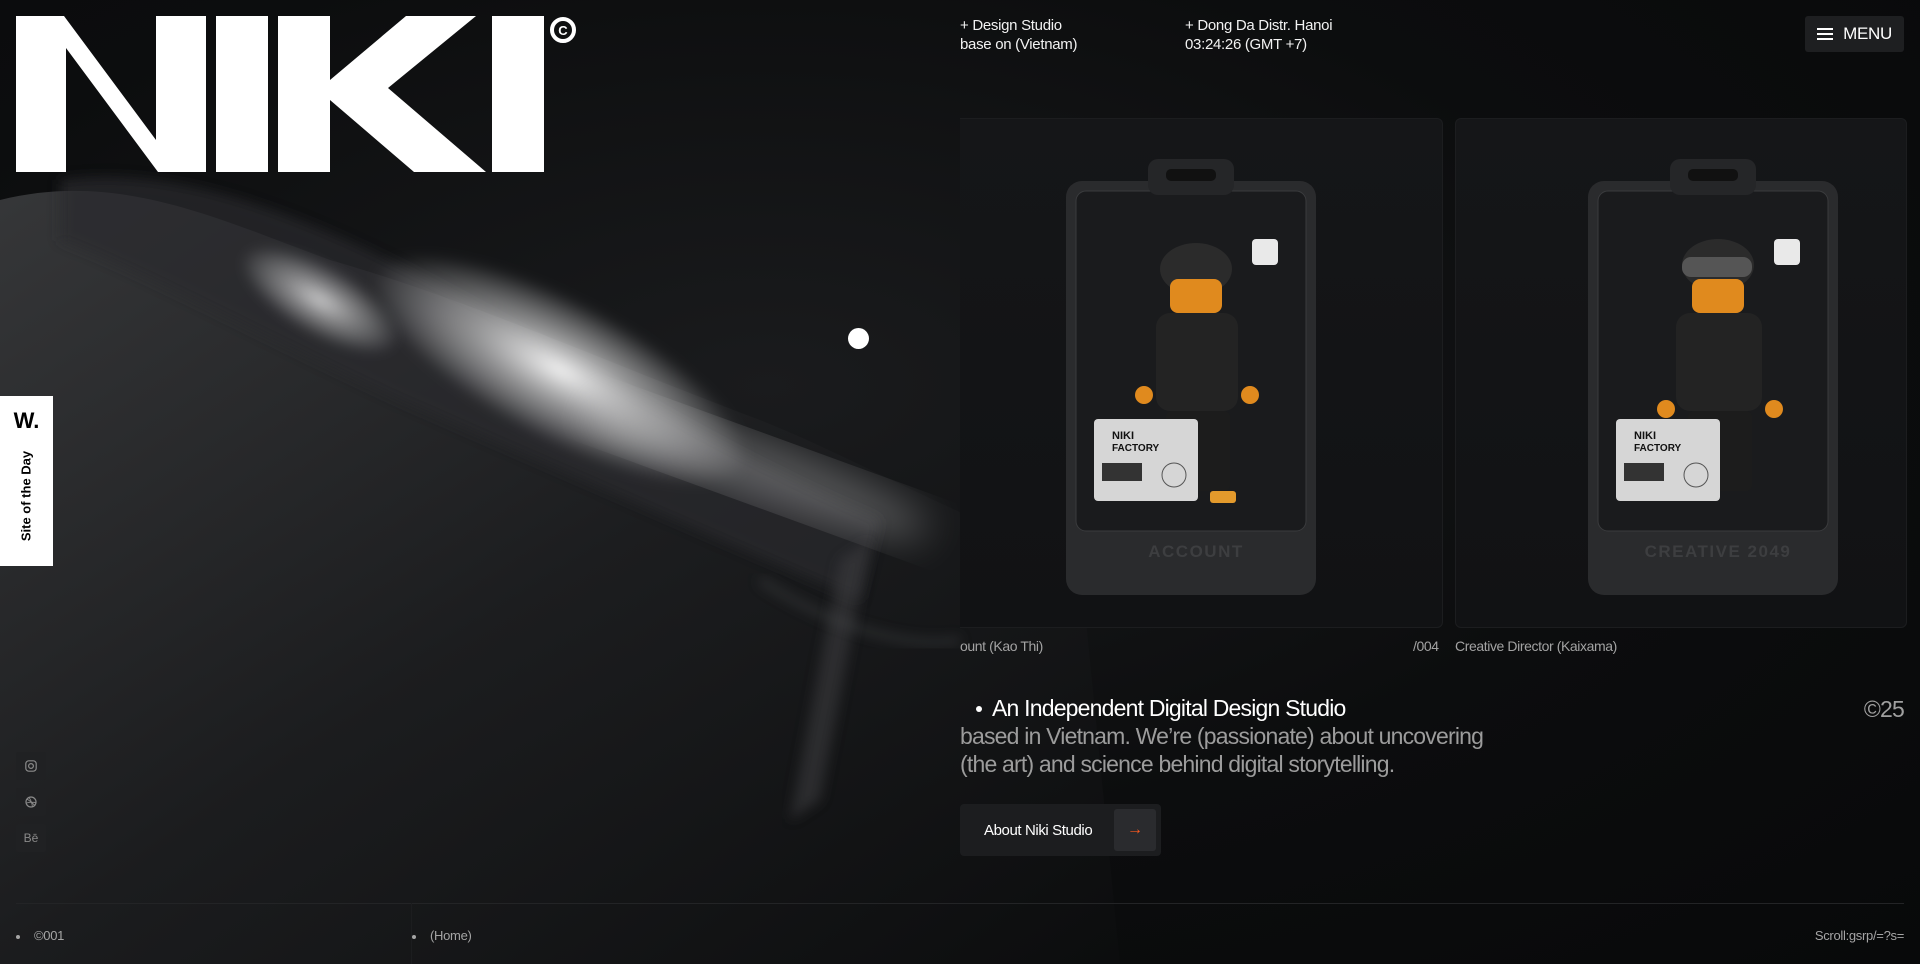 This screenshot has height=964, width=1920. I want to click on card-2-box-label: CREATIVE 2049, so click(1718, 551).